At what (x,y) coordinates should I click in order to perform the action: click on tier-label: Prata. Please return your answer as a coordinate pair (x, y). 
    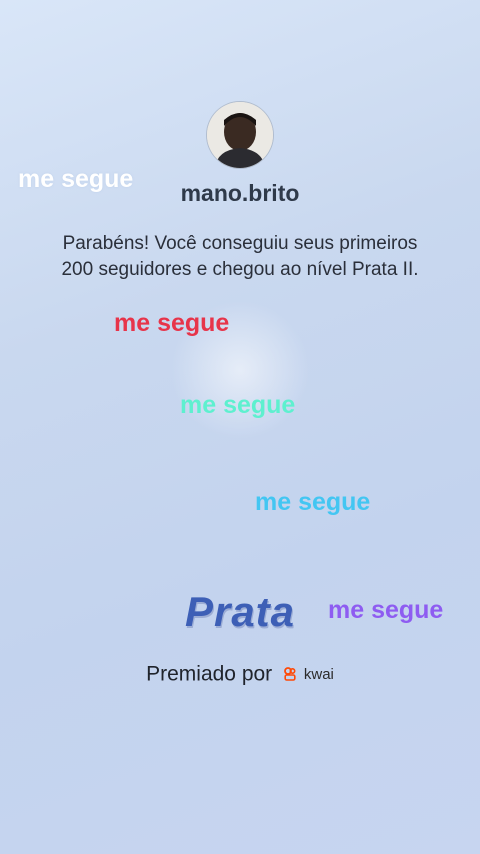
    Looking at the image, I should click on (240, 611).